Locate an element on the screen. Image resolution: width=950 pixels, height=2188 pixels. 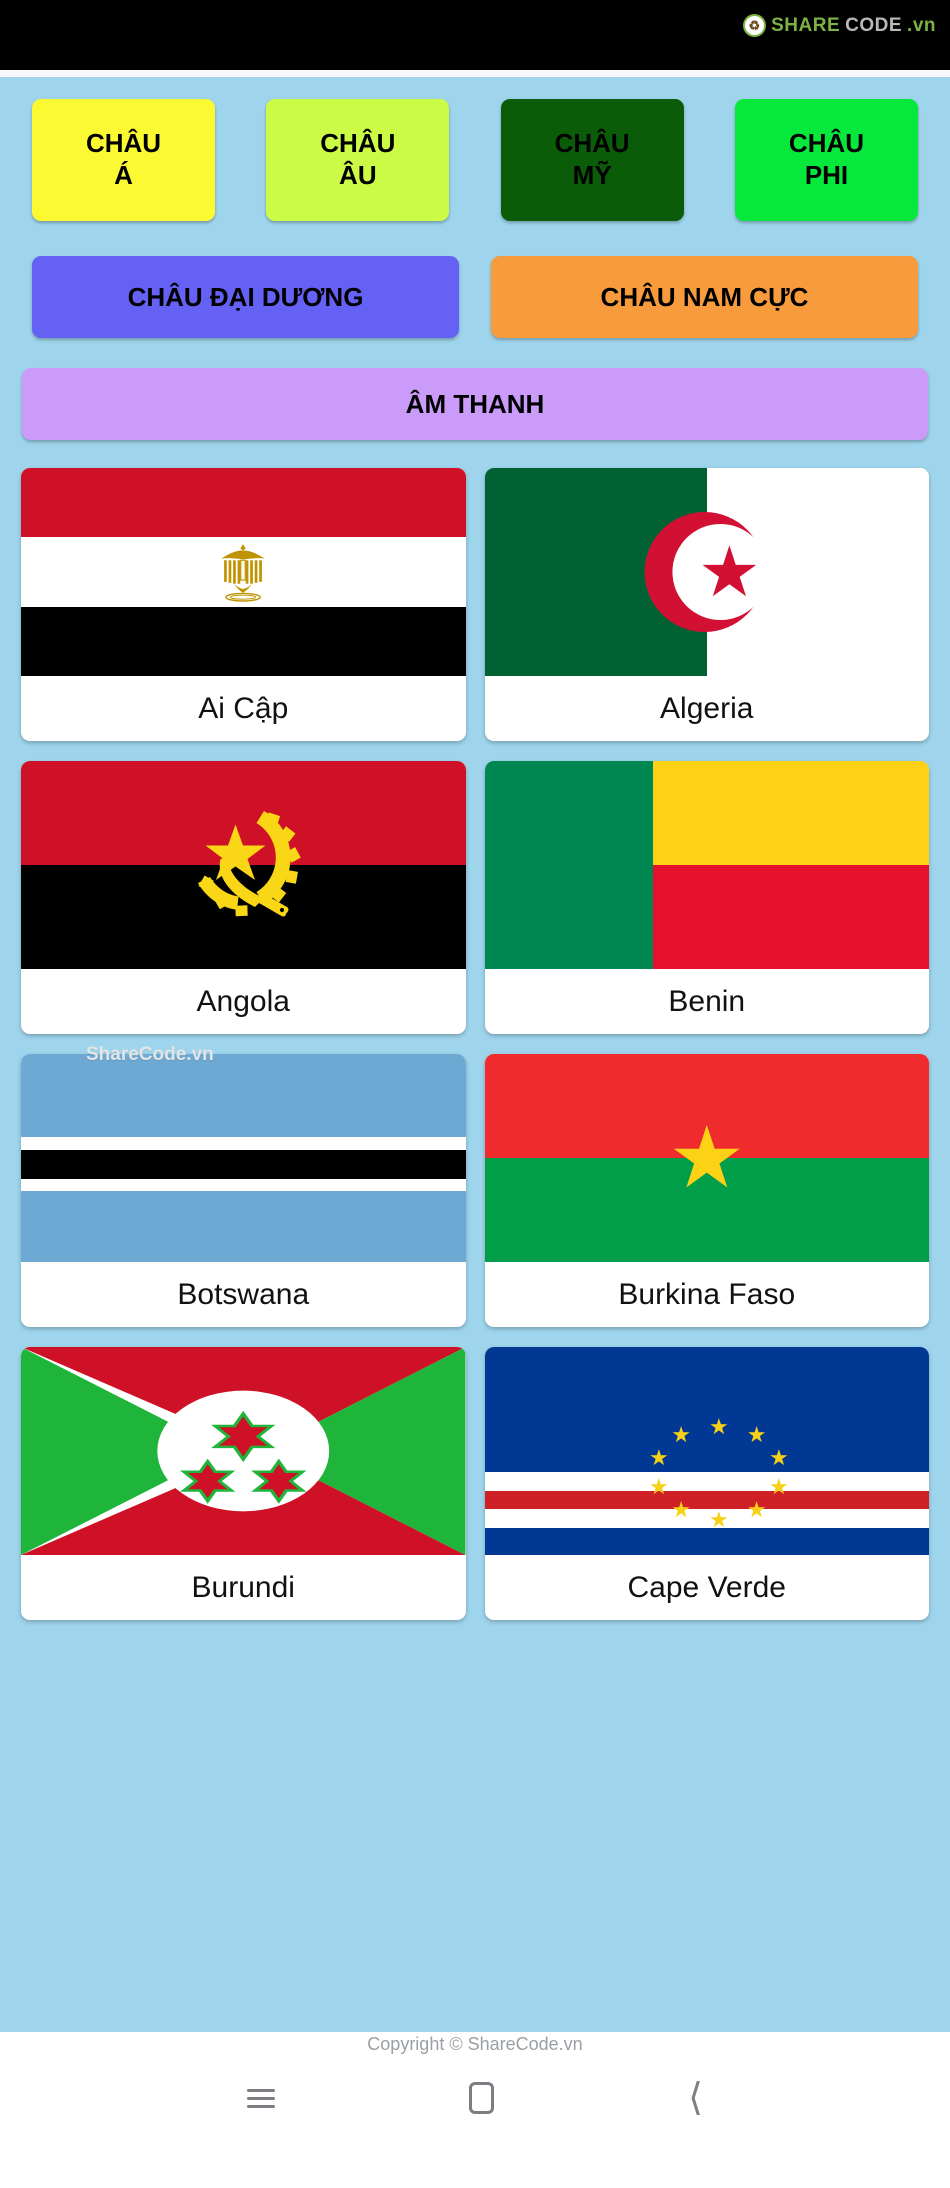
burundi-saltire is located at coordinates (243, 1451).